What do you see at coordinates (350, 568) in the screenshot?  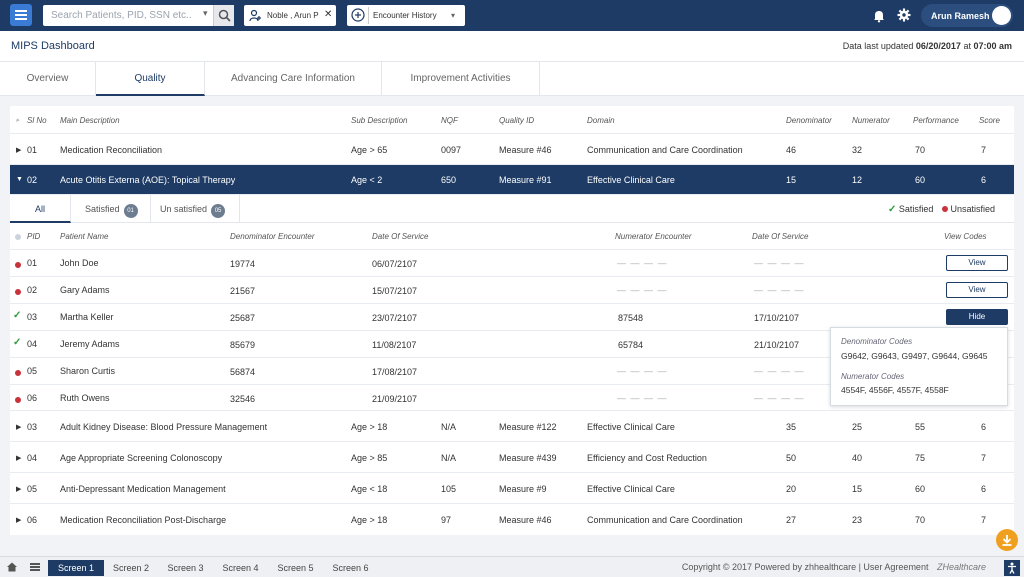 I see `tab-screen-6: Screen 6` at bounding box center [350, 568].